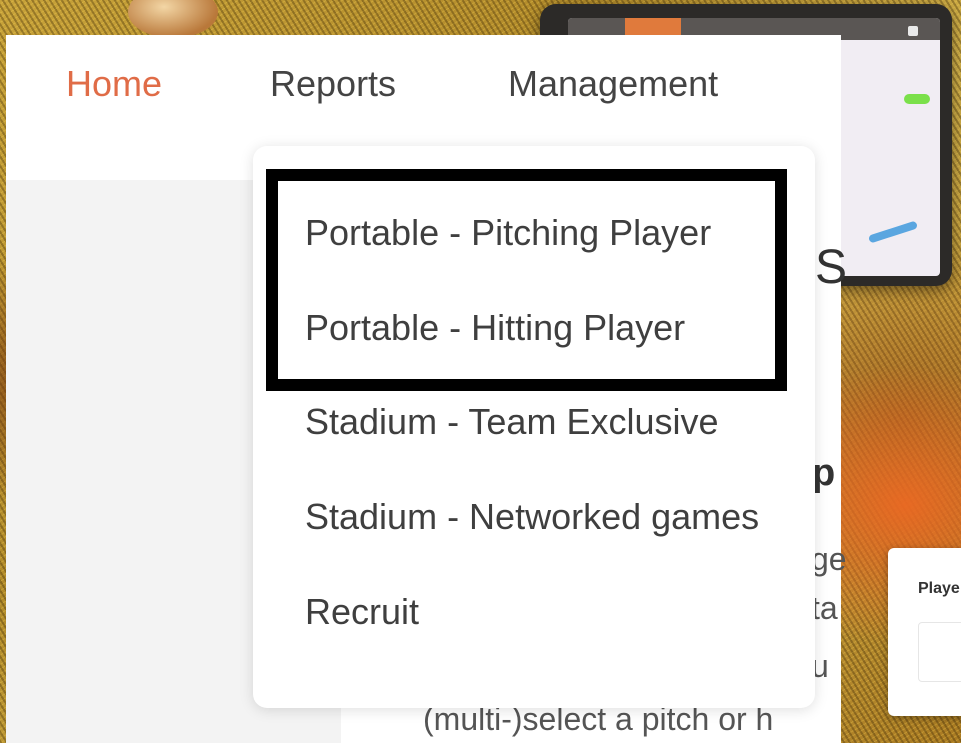  Describe the element at coordinates (824, 473) in the screenshot. I see `section-heading-fragment: p` at that location.